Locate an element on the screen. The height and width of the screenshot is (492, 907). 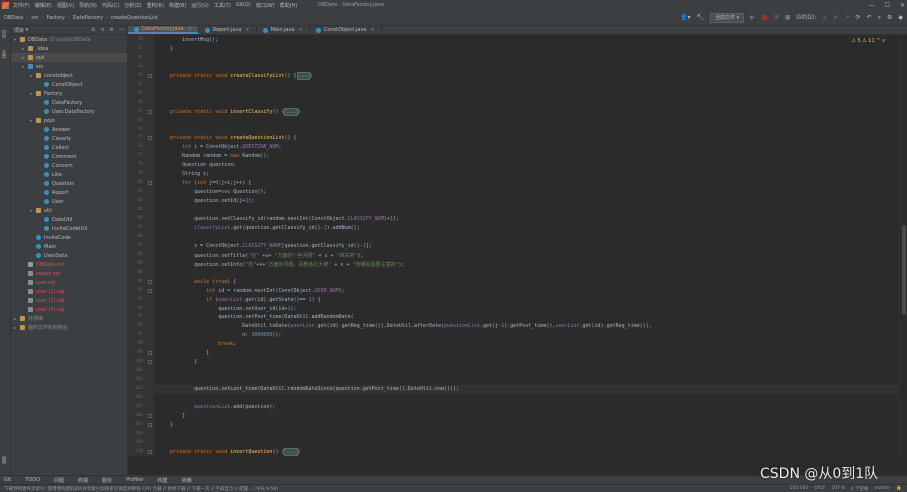
menu-item: 工具(T) is located at coordinates (222, 5).